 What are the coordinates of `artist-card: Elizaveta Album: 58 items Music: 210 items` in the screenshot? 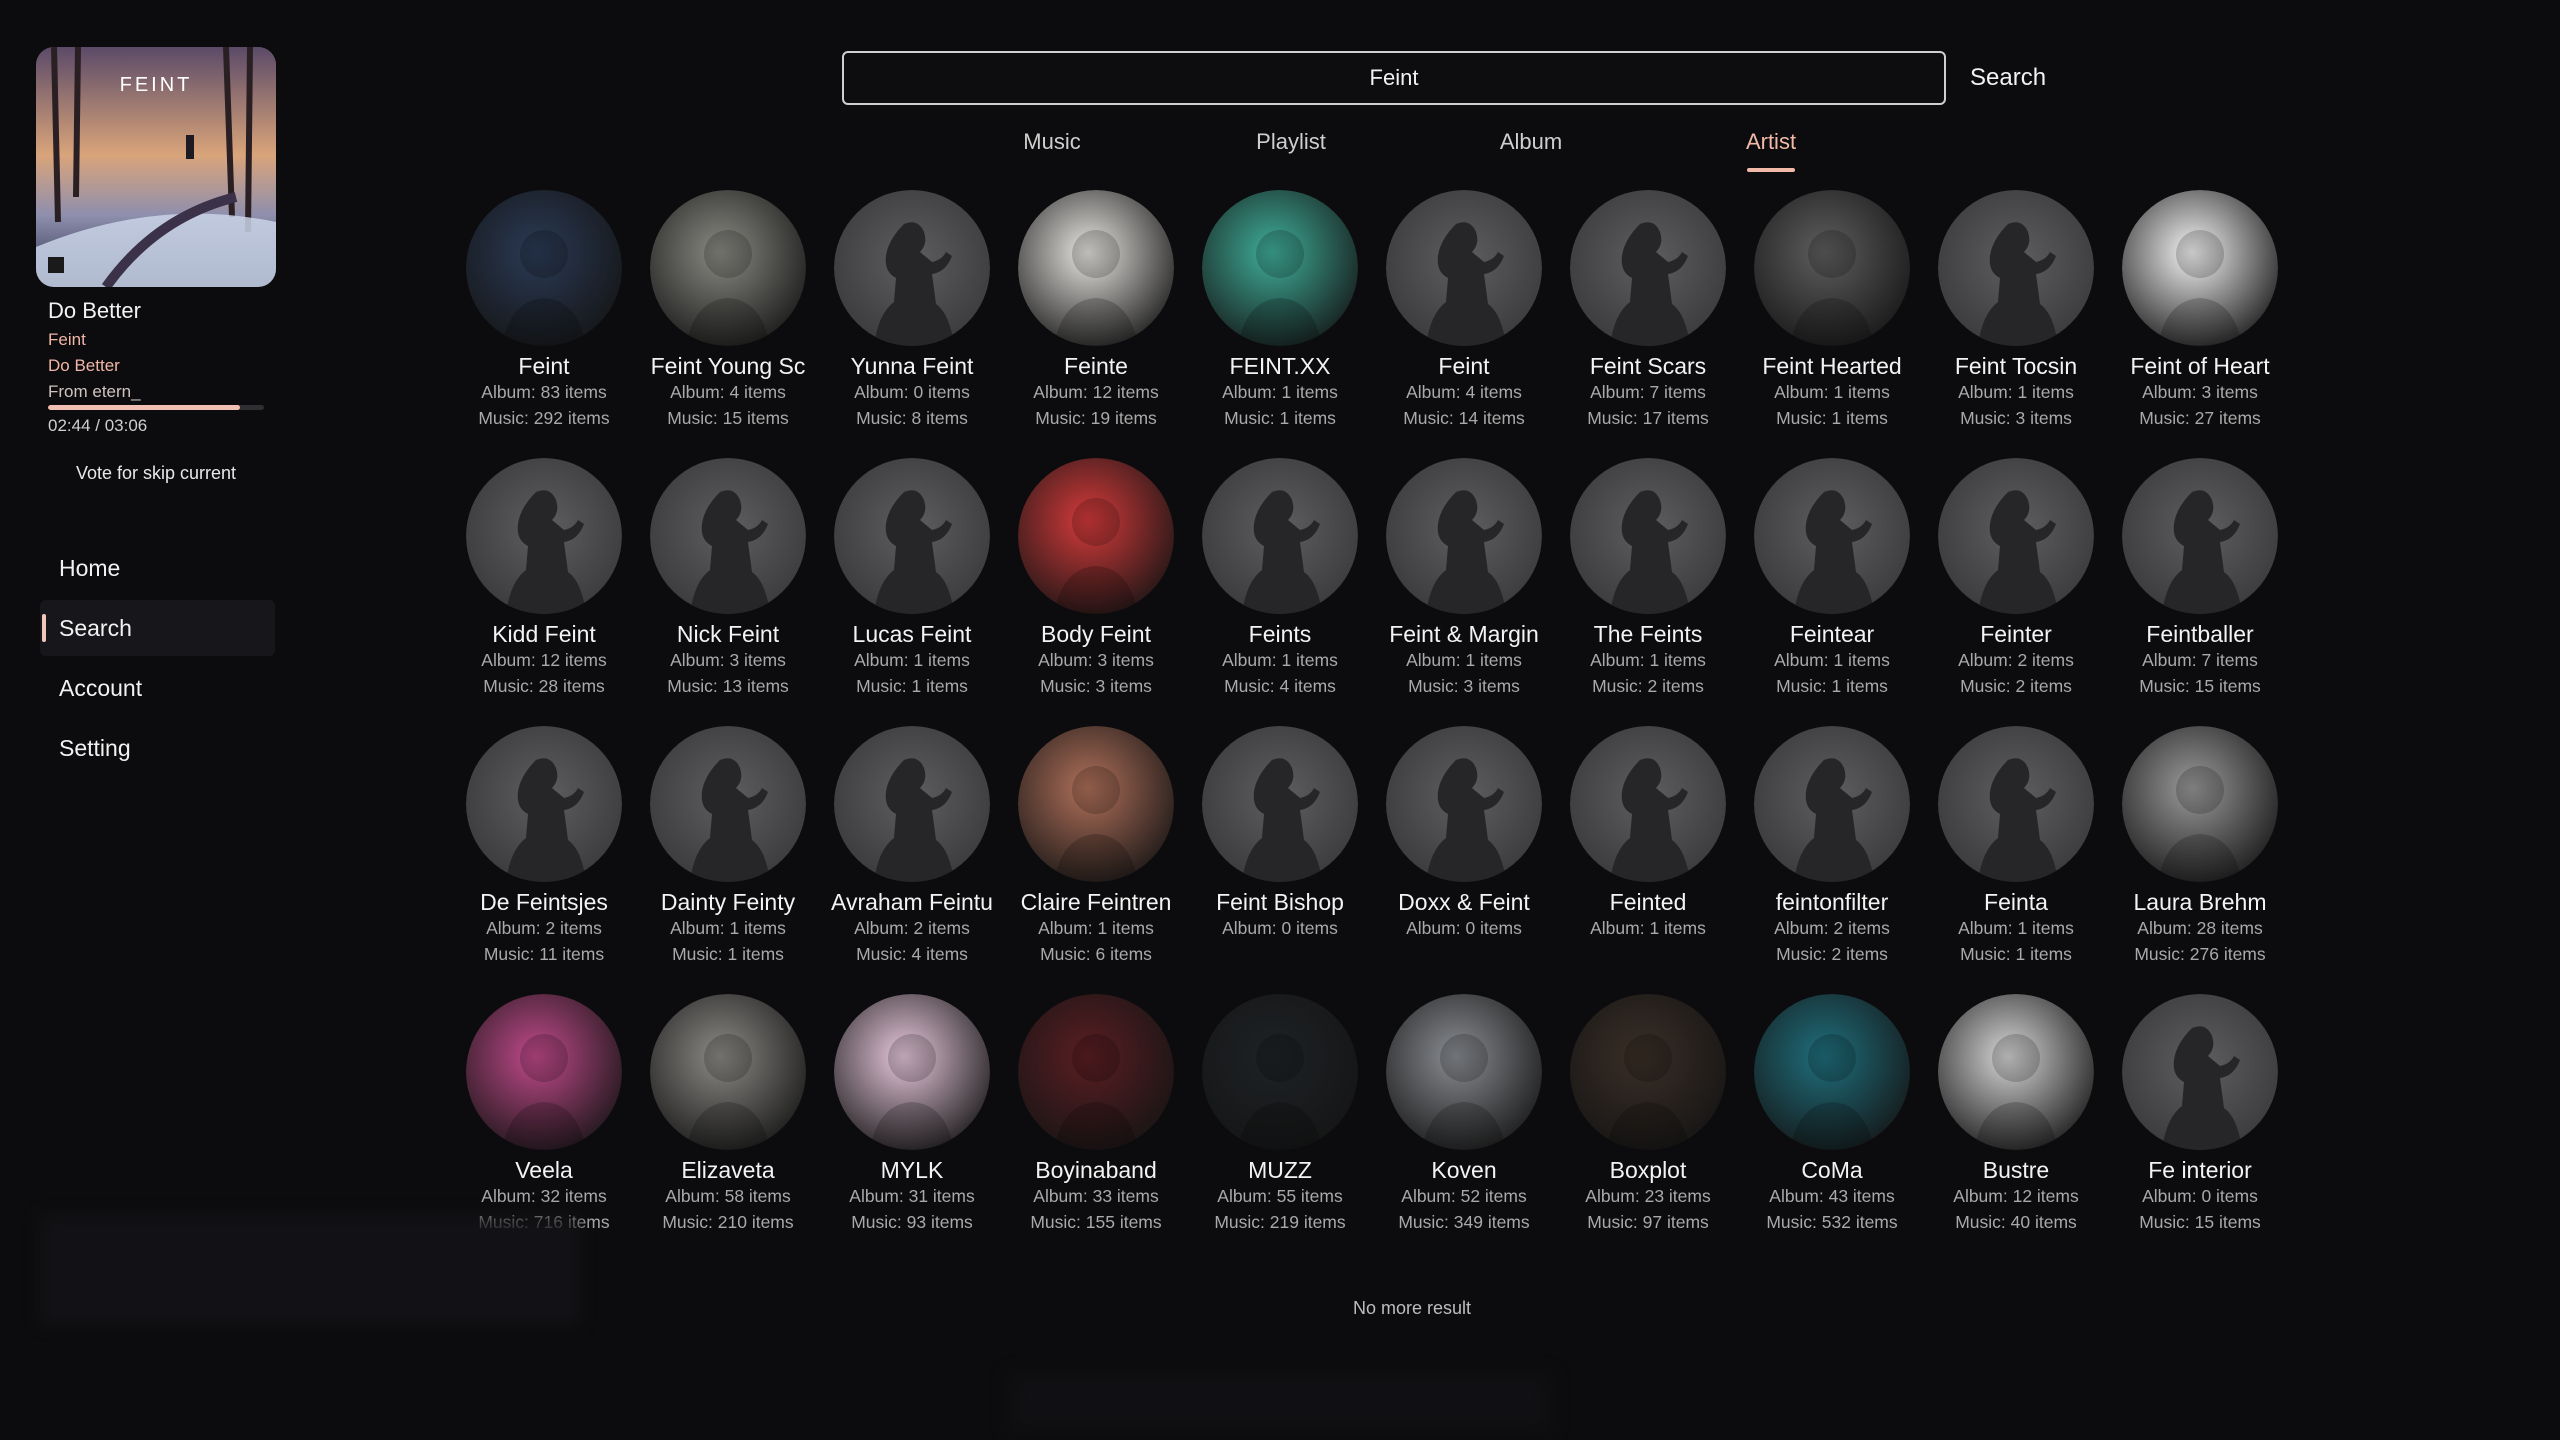 It's located at (728, 1124).